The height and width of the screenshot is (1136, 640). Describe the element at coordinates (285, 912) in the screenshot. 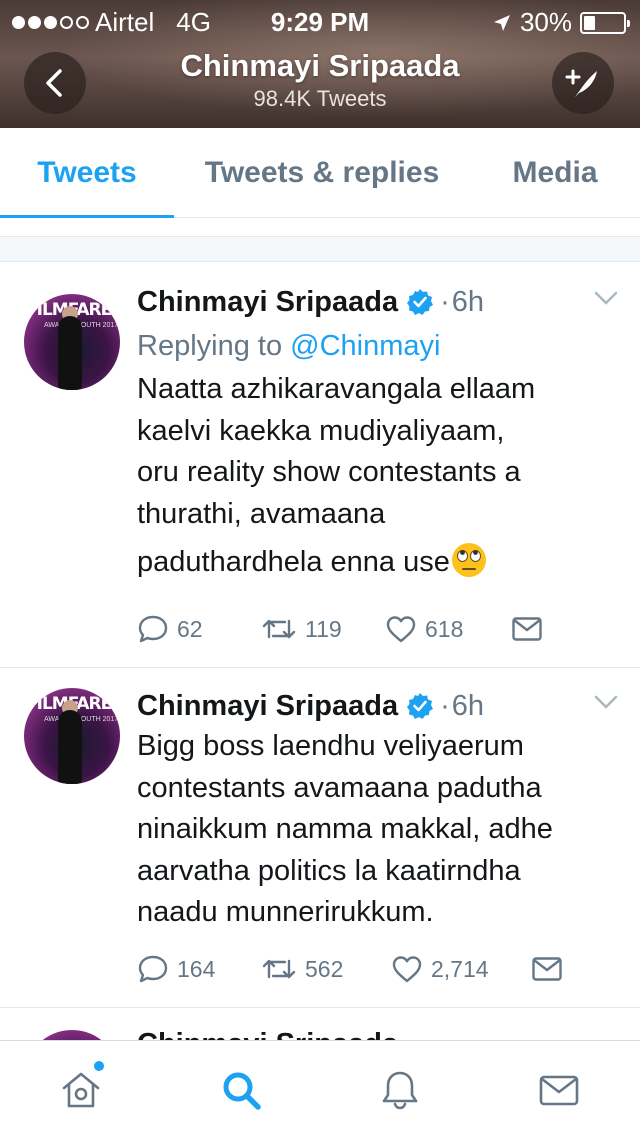

I see `tweet-text-line: naadu munnerirukkum.` at that location.